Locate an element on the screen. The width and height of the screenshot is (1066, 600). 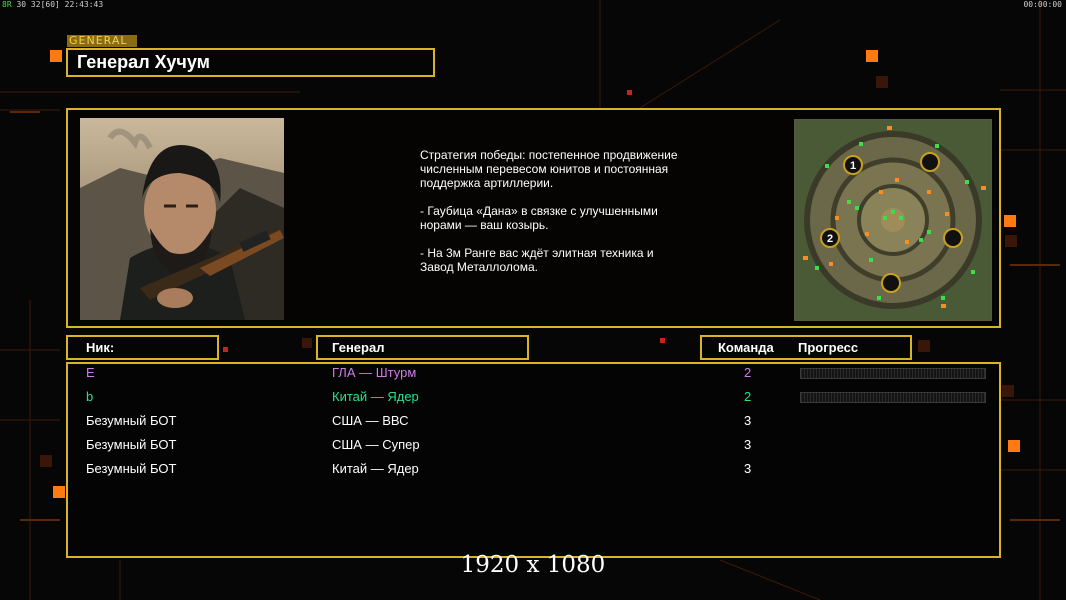
start-position-2-marker: 2 is located at coordinates (830, 239).